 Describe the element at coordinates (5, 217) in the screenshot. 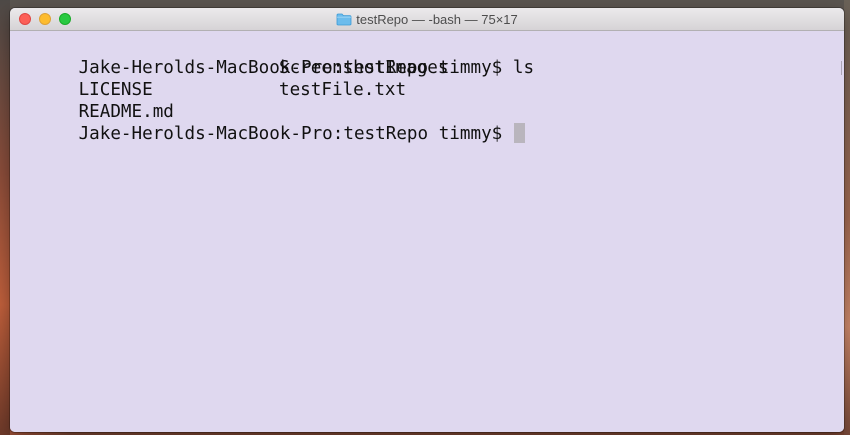

I see `desktop-wallpaper-left` at that location.